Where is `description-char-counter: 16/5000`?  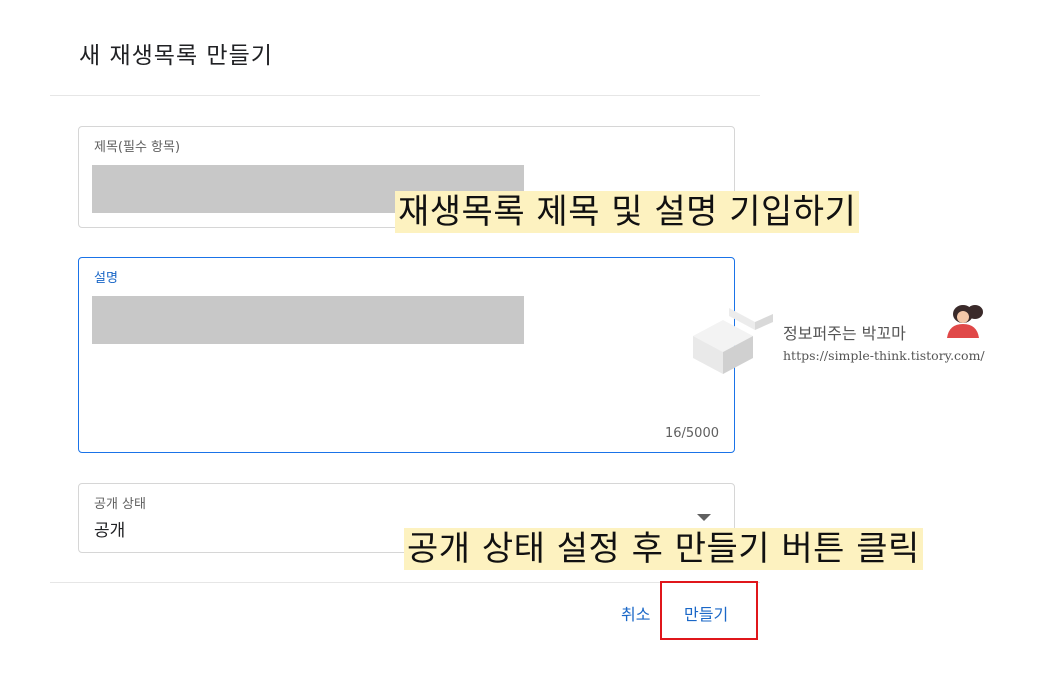
description-char-counter: 16/5000 is located at coordinates (691, 433).